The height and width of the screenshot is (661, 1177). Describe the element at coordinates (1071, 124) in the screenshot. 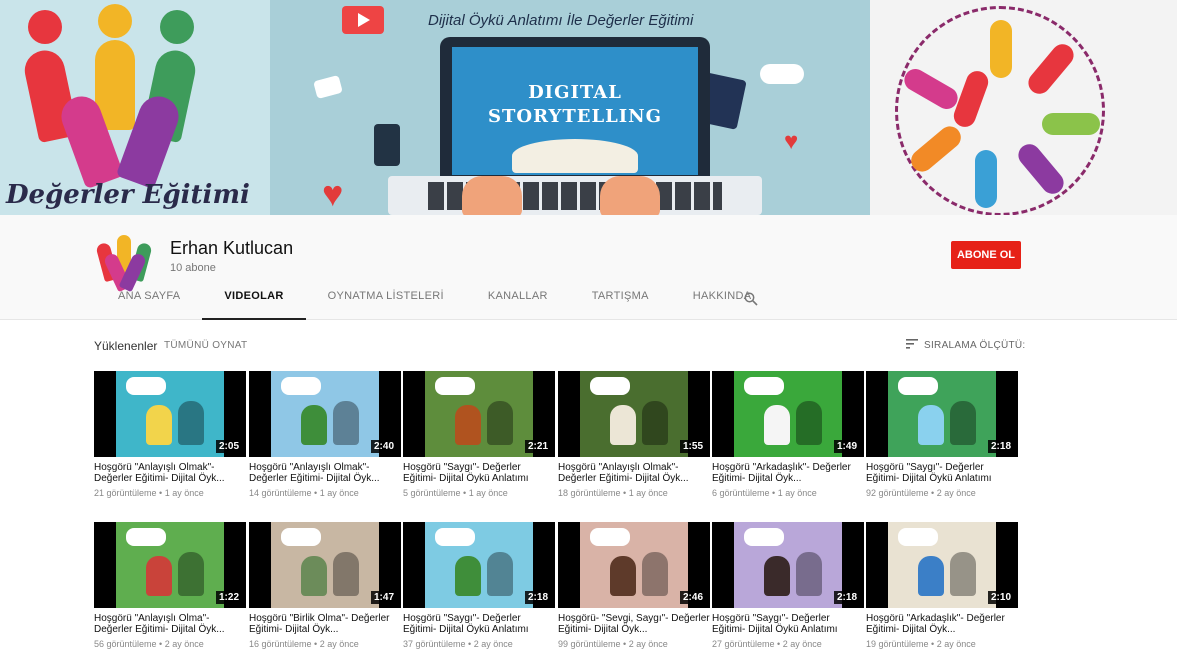

I see `ring-person-green` at that location.